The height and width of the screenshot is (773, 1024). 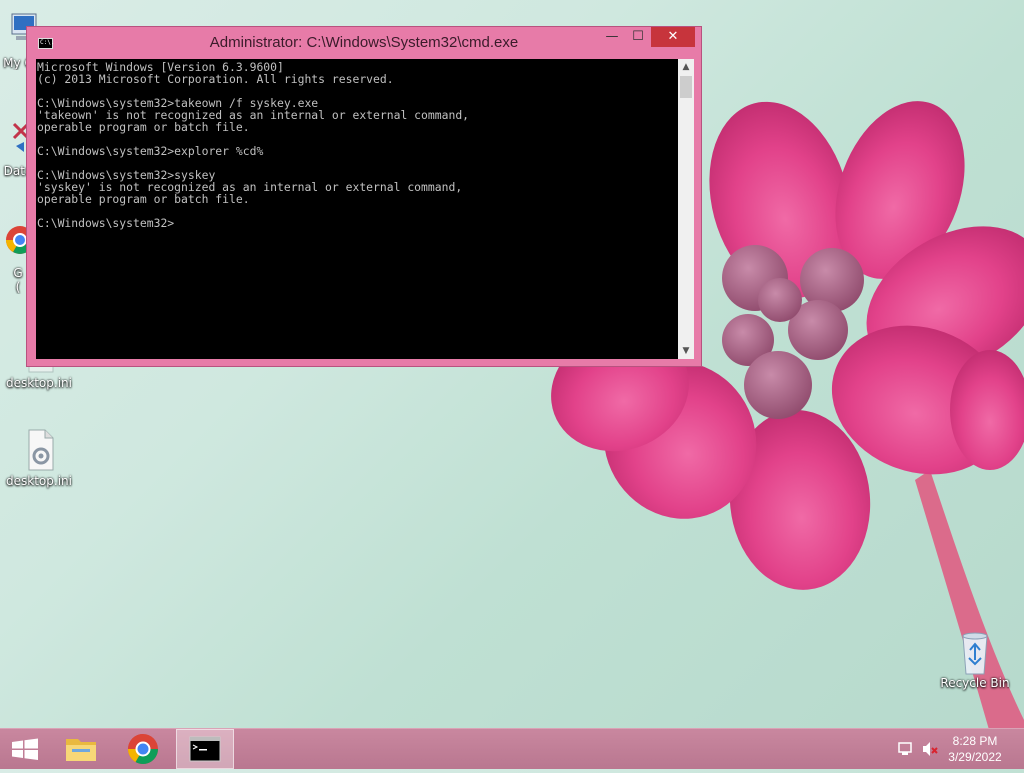 I want to click on taskbar-chrome, so click(x=143, y=749).